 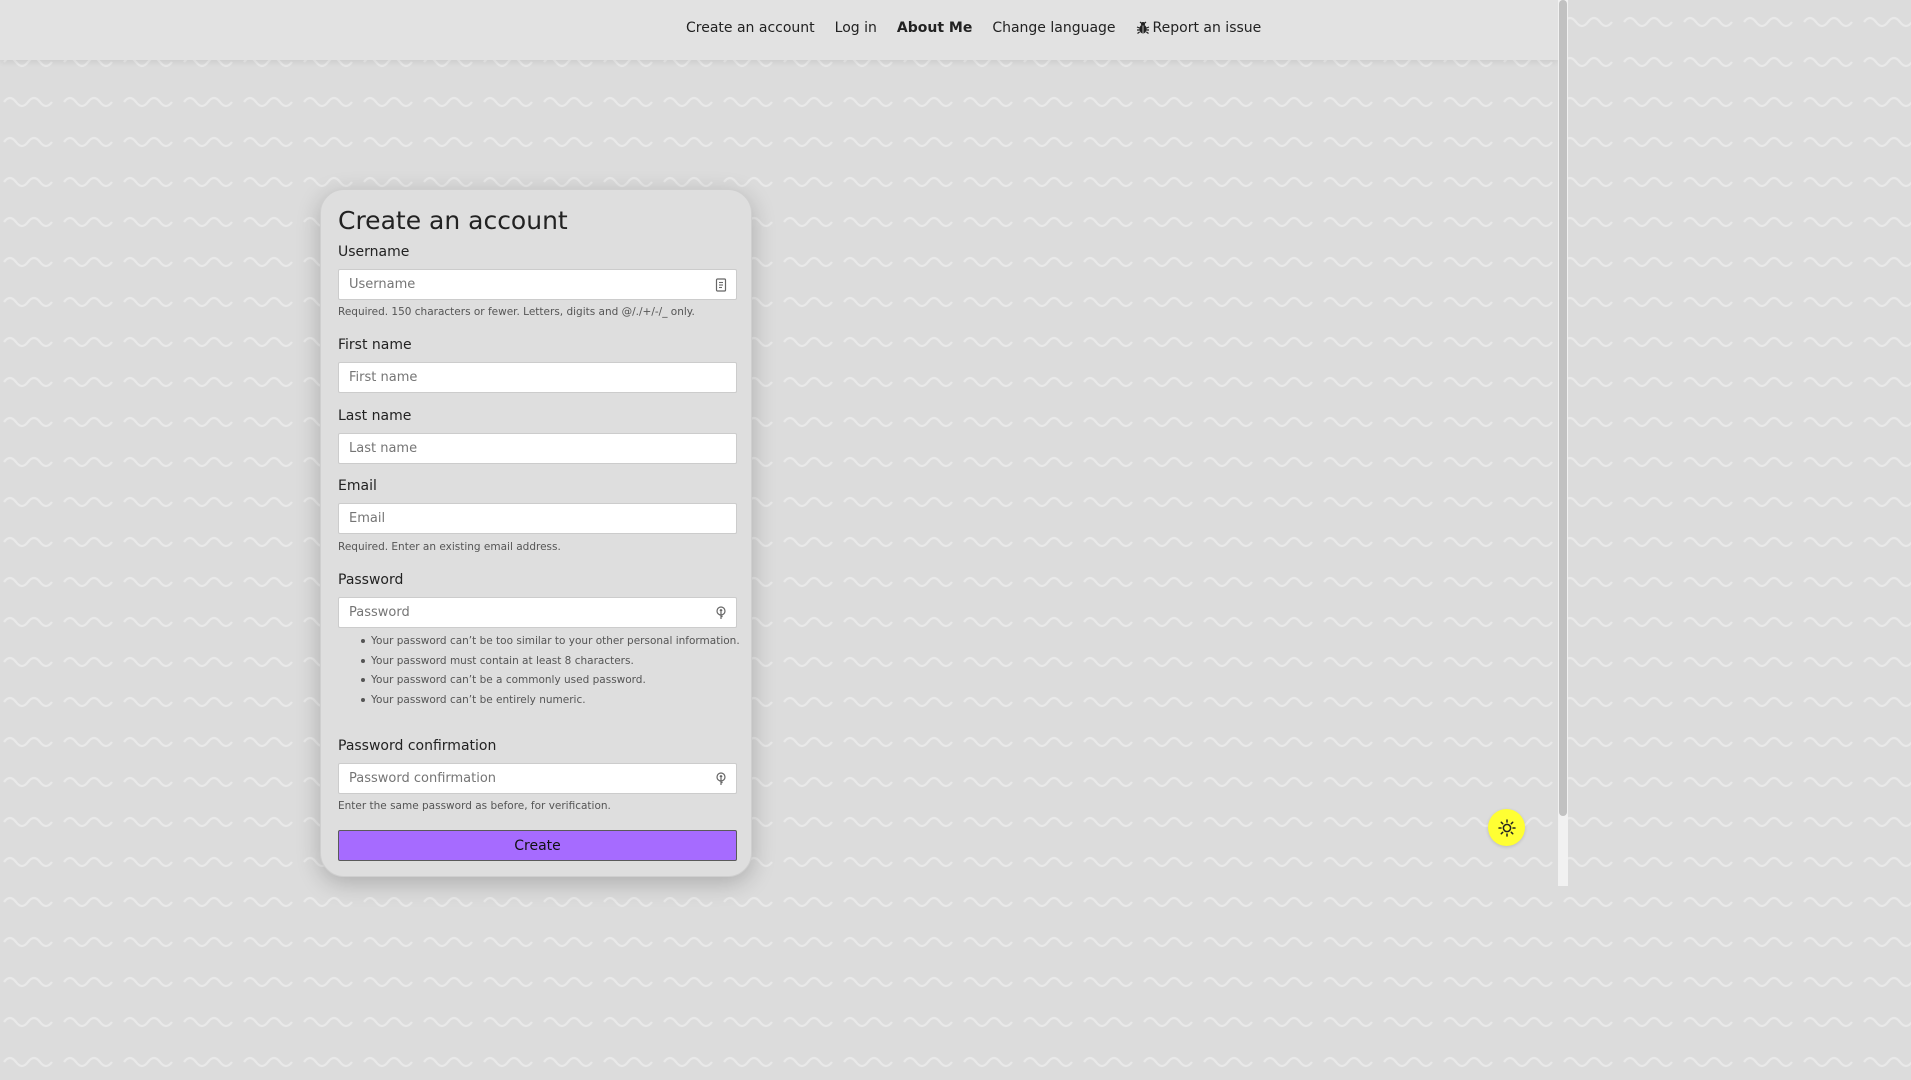 I want to click on last-name-label: Last name, so click(x=375, y=416).